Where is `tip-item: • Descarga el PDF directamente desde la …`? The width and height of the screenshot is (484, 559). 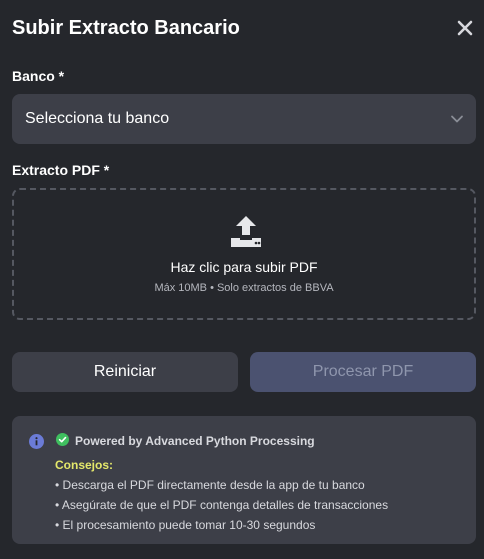 tip-item: • Descarga el PDF directamente desde la … is located at coordinates (210, 485).